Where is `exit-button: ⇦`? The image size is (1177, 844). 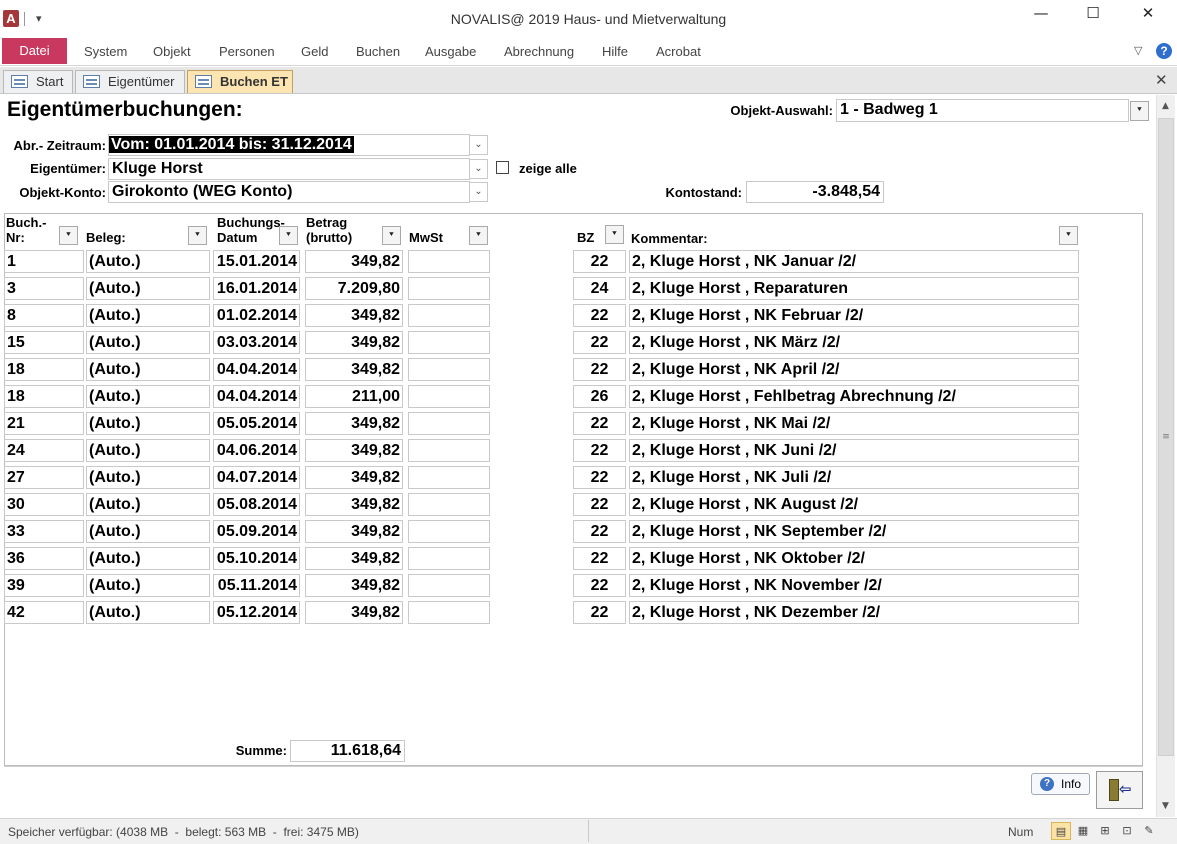 exit-button: ⇦ is located at coordinates (1119, 790).